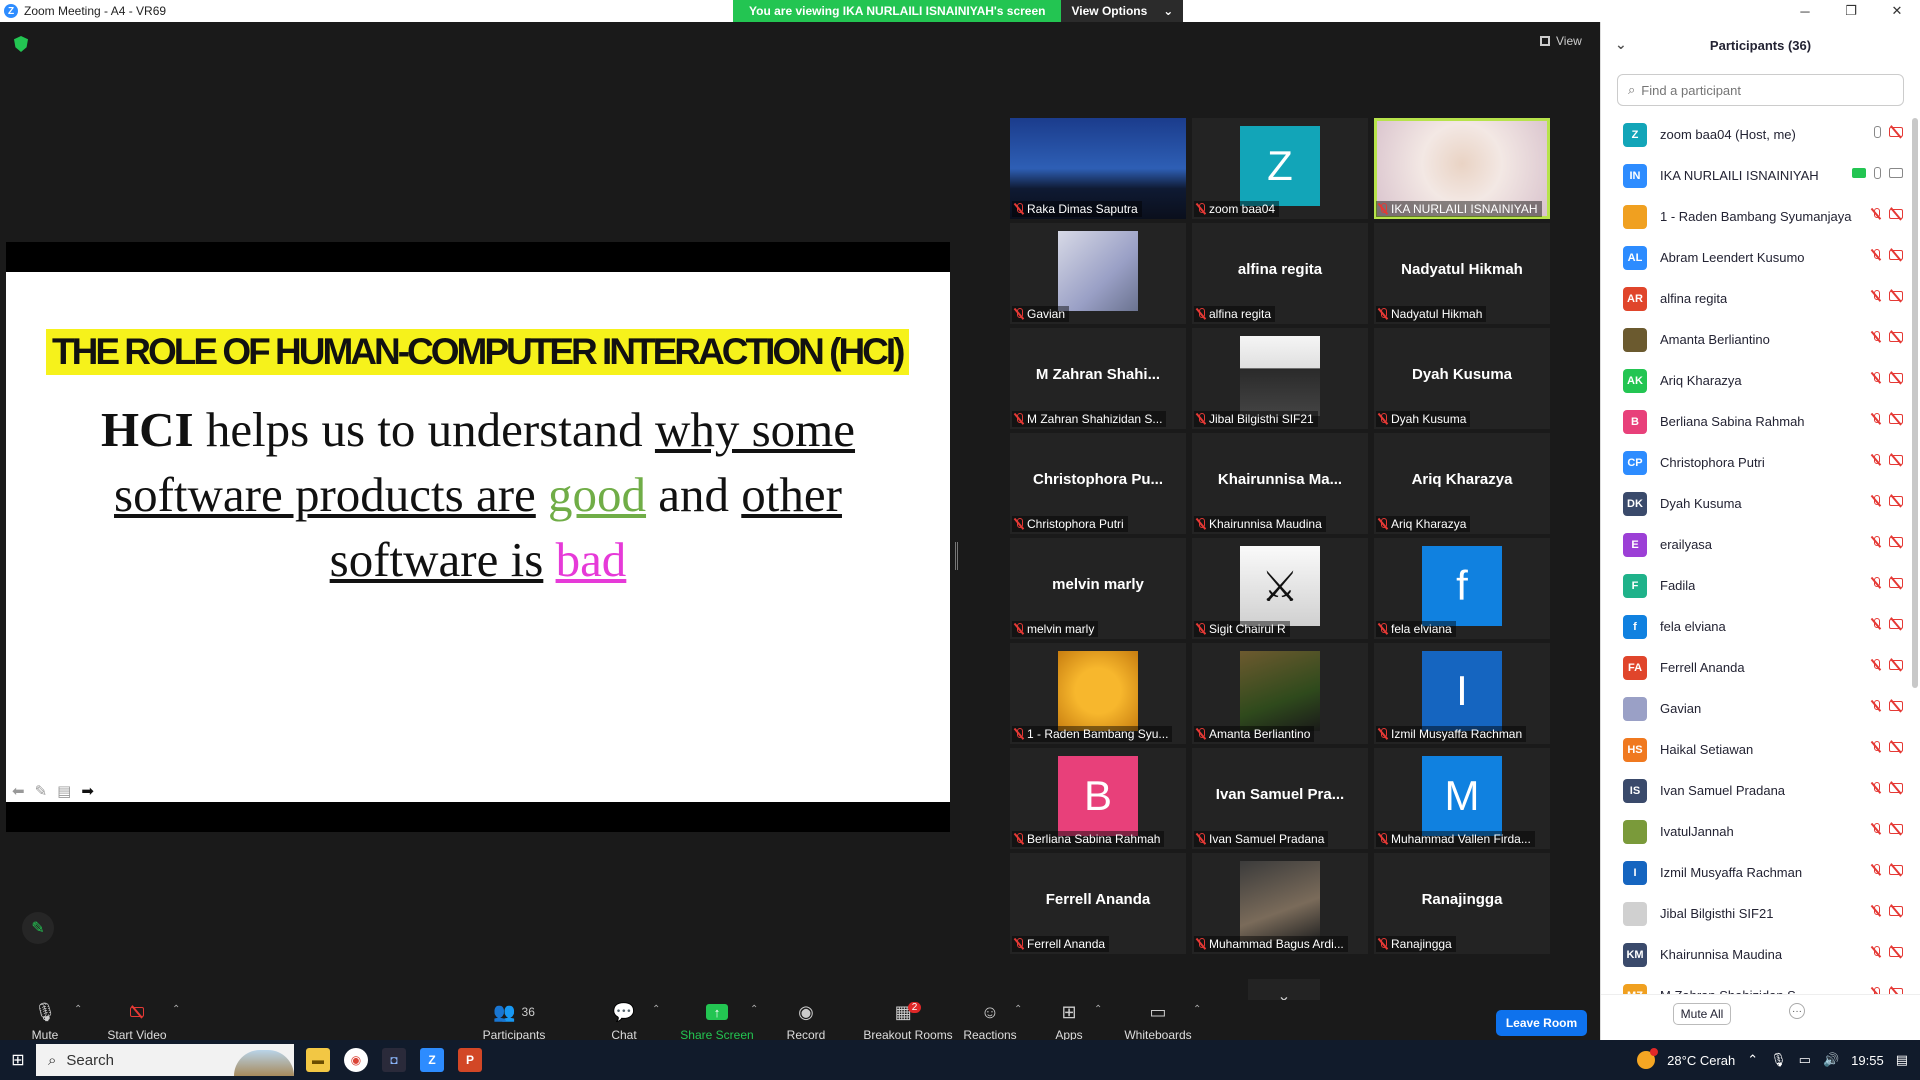 The width and height of the screenshot is (1920, 1080). Describe the element at coordinates (1756, 626) in the screenshot. I see `participant-row: f fela elviana` at that location.